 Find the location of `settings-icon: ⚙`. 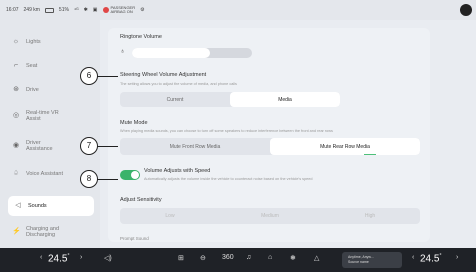

settings-icon: ⚙ is located at coordinates (142, 10).